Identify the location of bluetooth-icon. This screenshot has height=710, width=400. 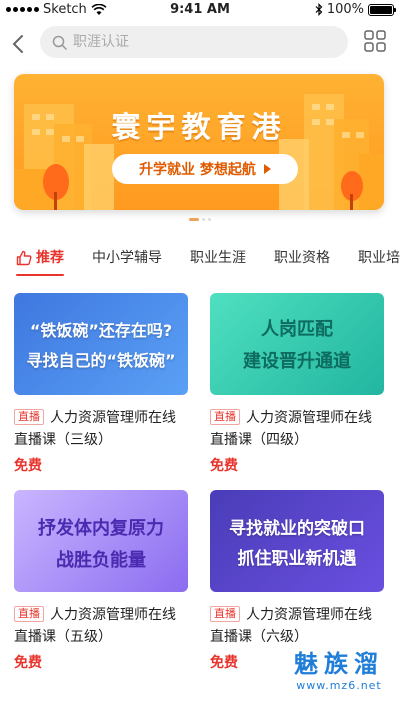
(319, 9).